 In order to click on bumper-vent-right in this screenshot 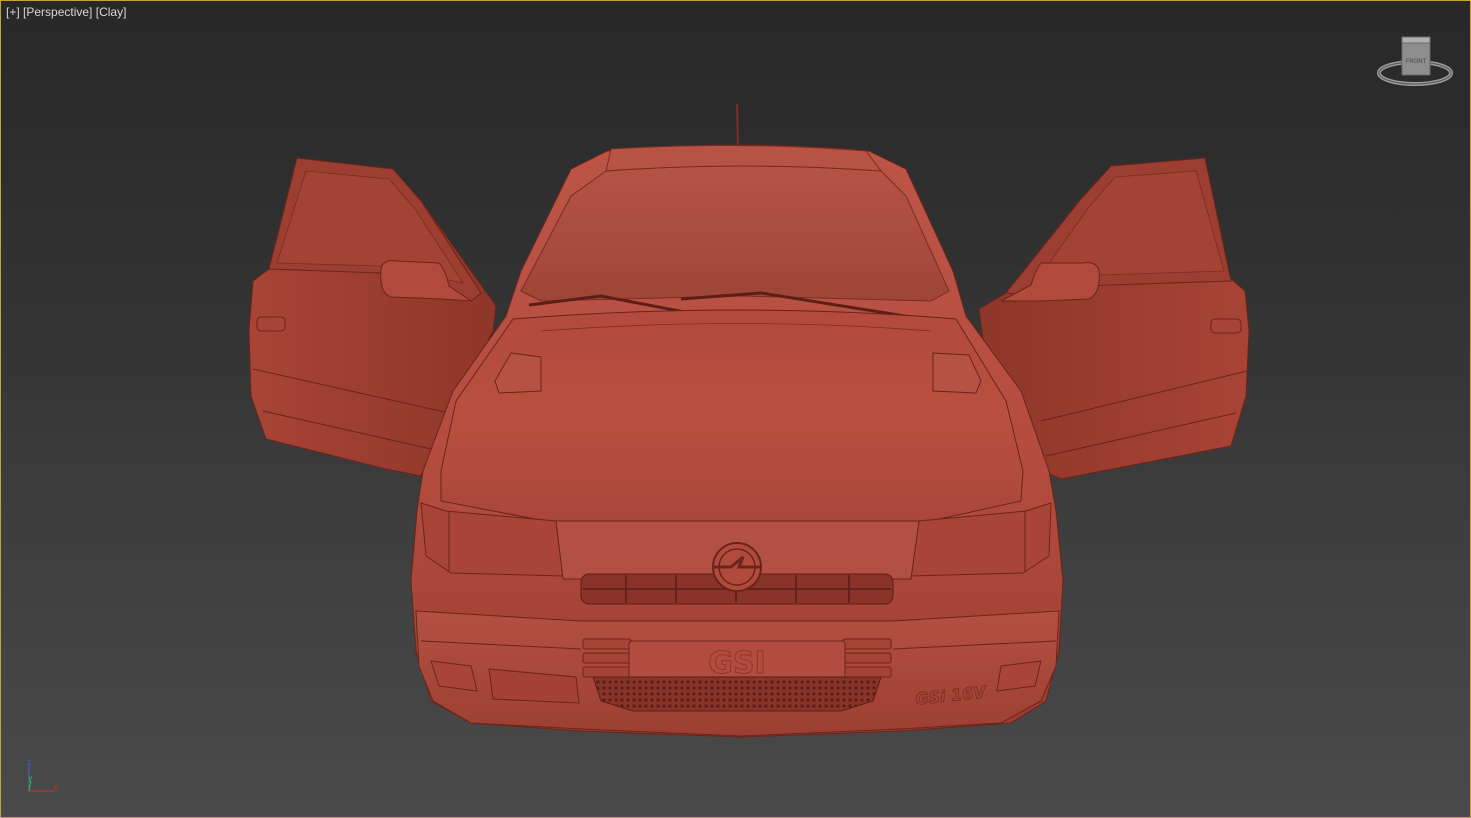, I will do `click(867, 658)`.